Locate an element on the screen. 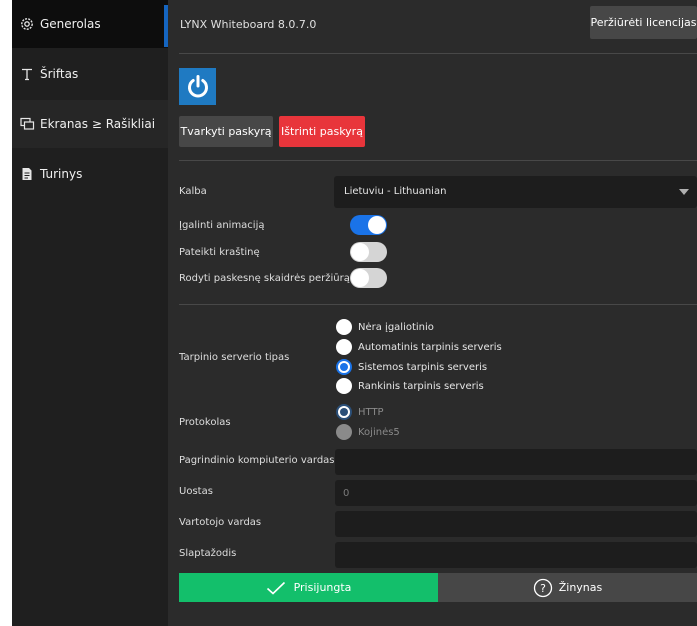  sidebar-item-label: Ekranas ≥ Rašikliai is located at coordinates (98, 124).